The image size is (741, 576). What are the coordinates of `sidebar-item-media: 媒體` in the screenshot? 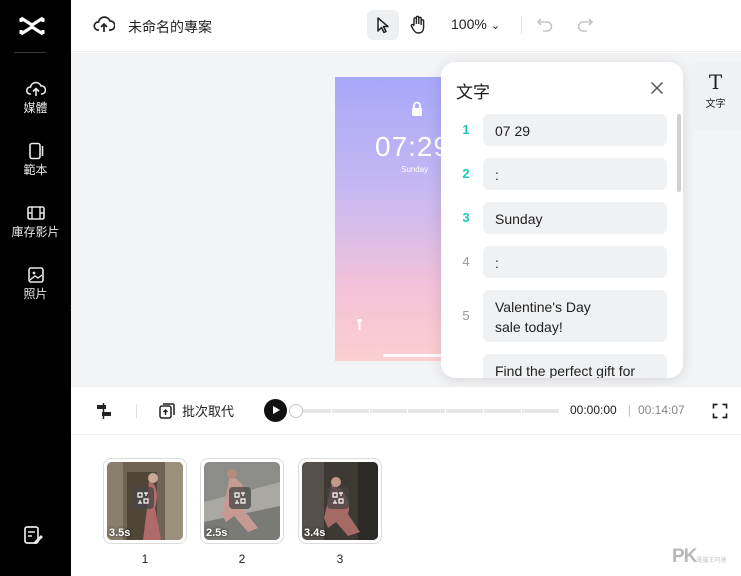 It's located at (35, 97).